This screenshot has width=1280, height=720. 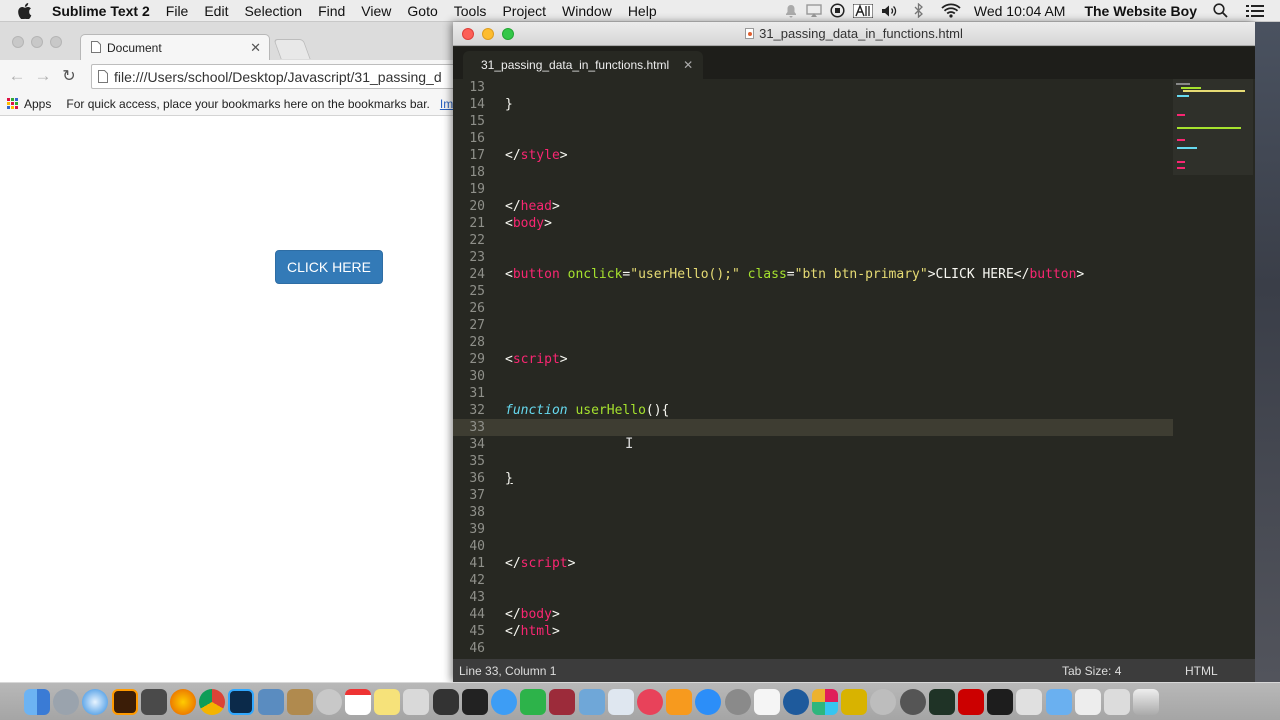 What do you see at coordinates (212, 701) in the screenshot?
I see `chrome-icon` at bounding box center [212, 701].